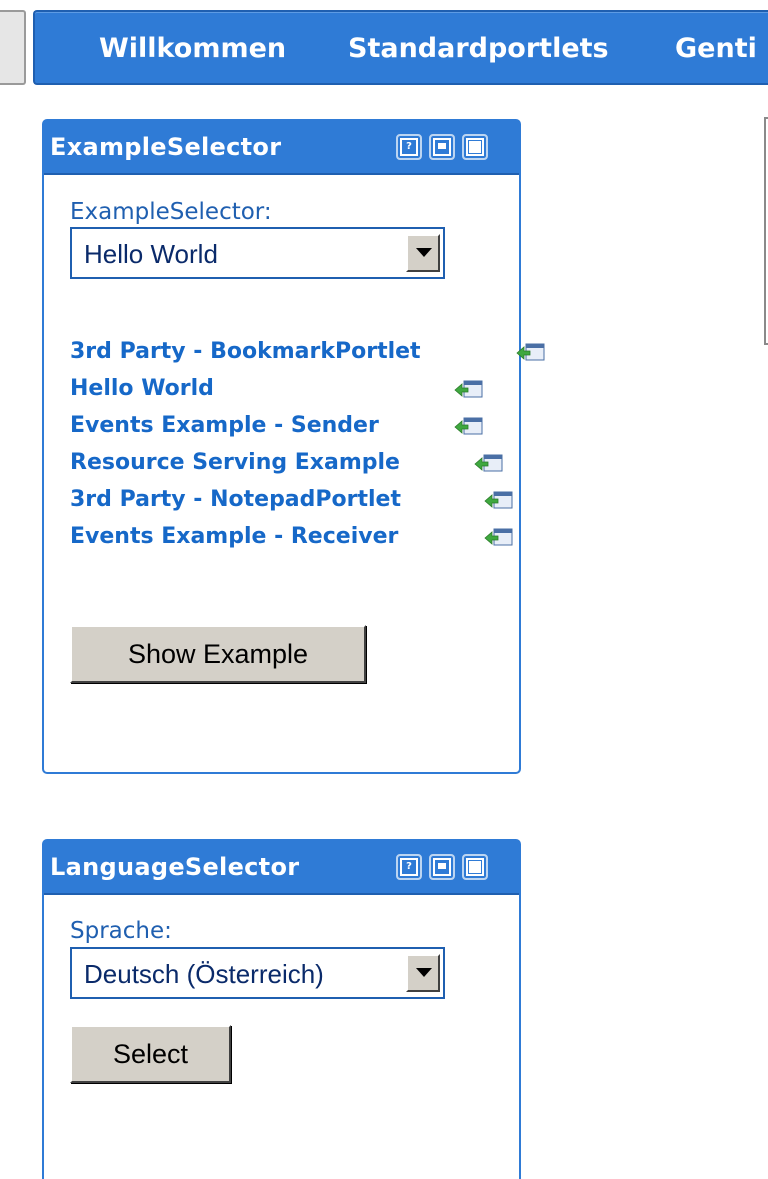 Image resolution: width=768 pixels, height=1179 pixels. Describe the element at coordinates (13, 47) in the screenshot. I see `left-tab-fragment` at that location.